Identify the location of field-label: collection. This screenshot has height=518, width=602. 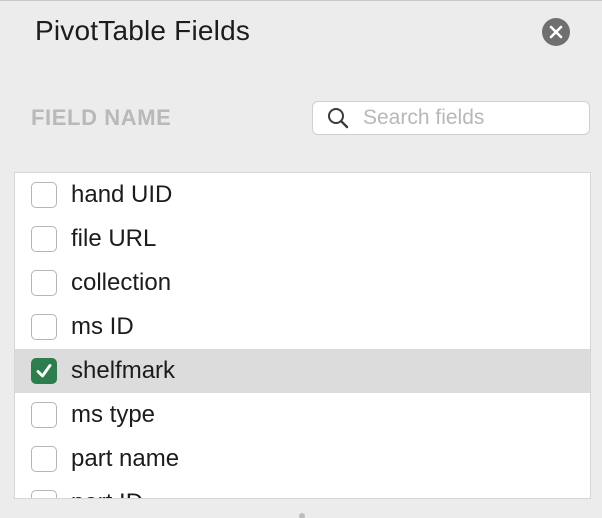
(121, 282).